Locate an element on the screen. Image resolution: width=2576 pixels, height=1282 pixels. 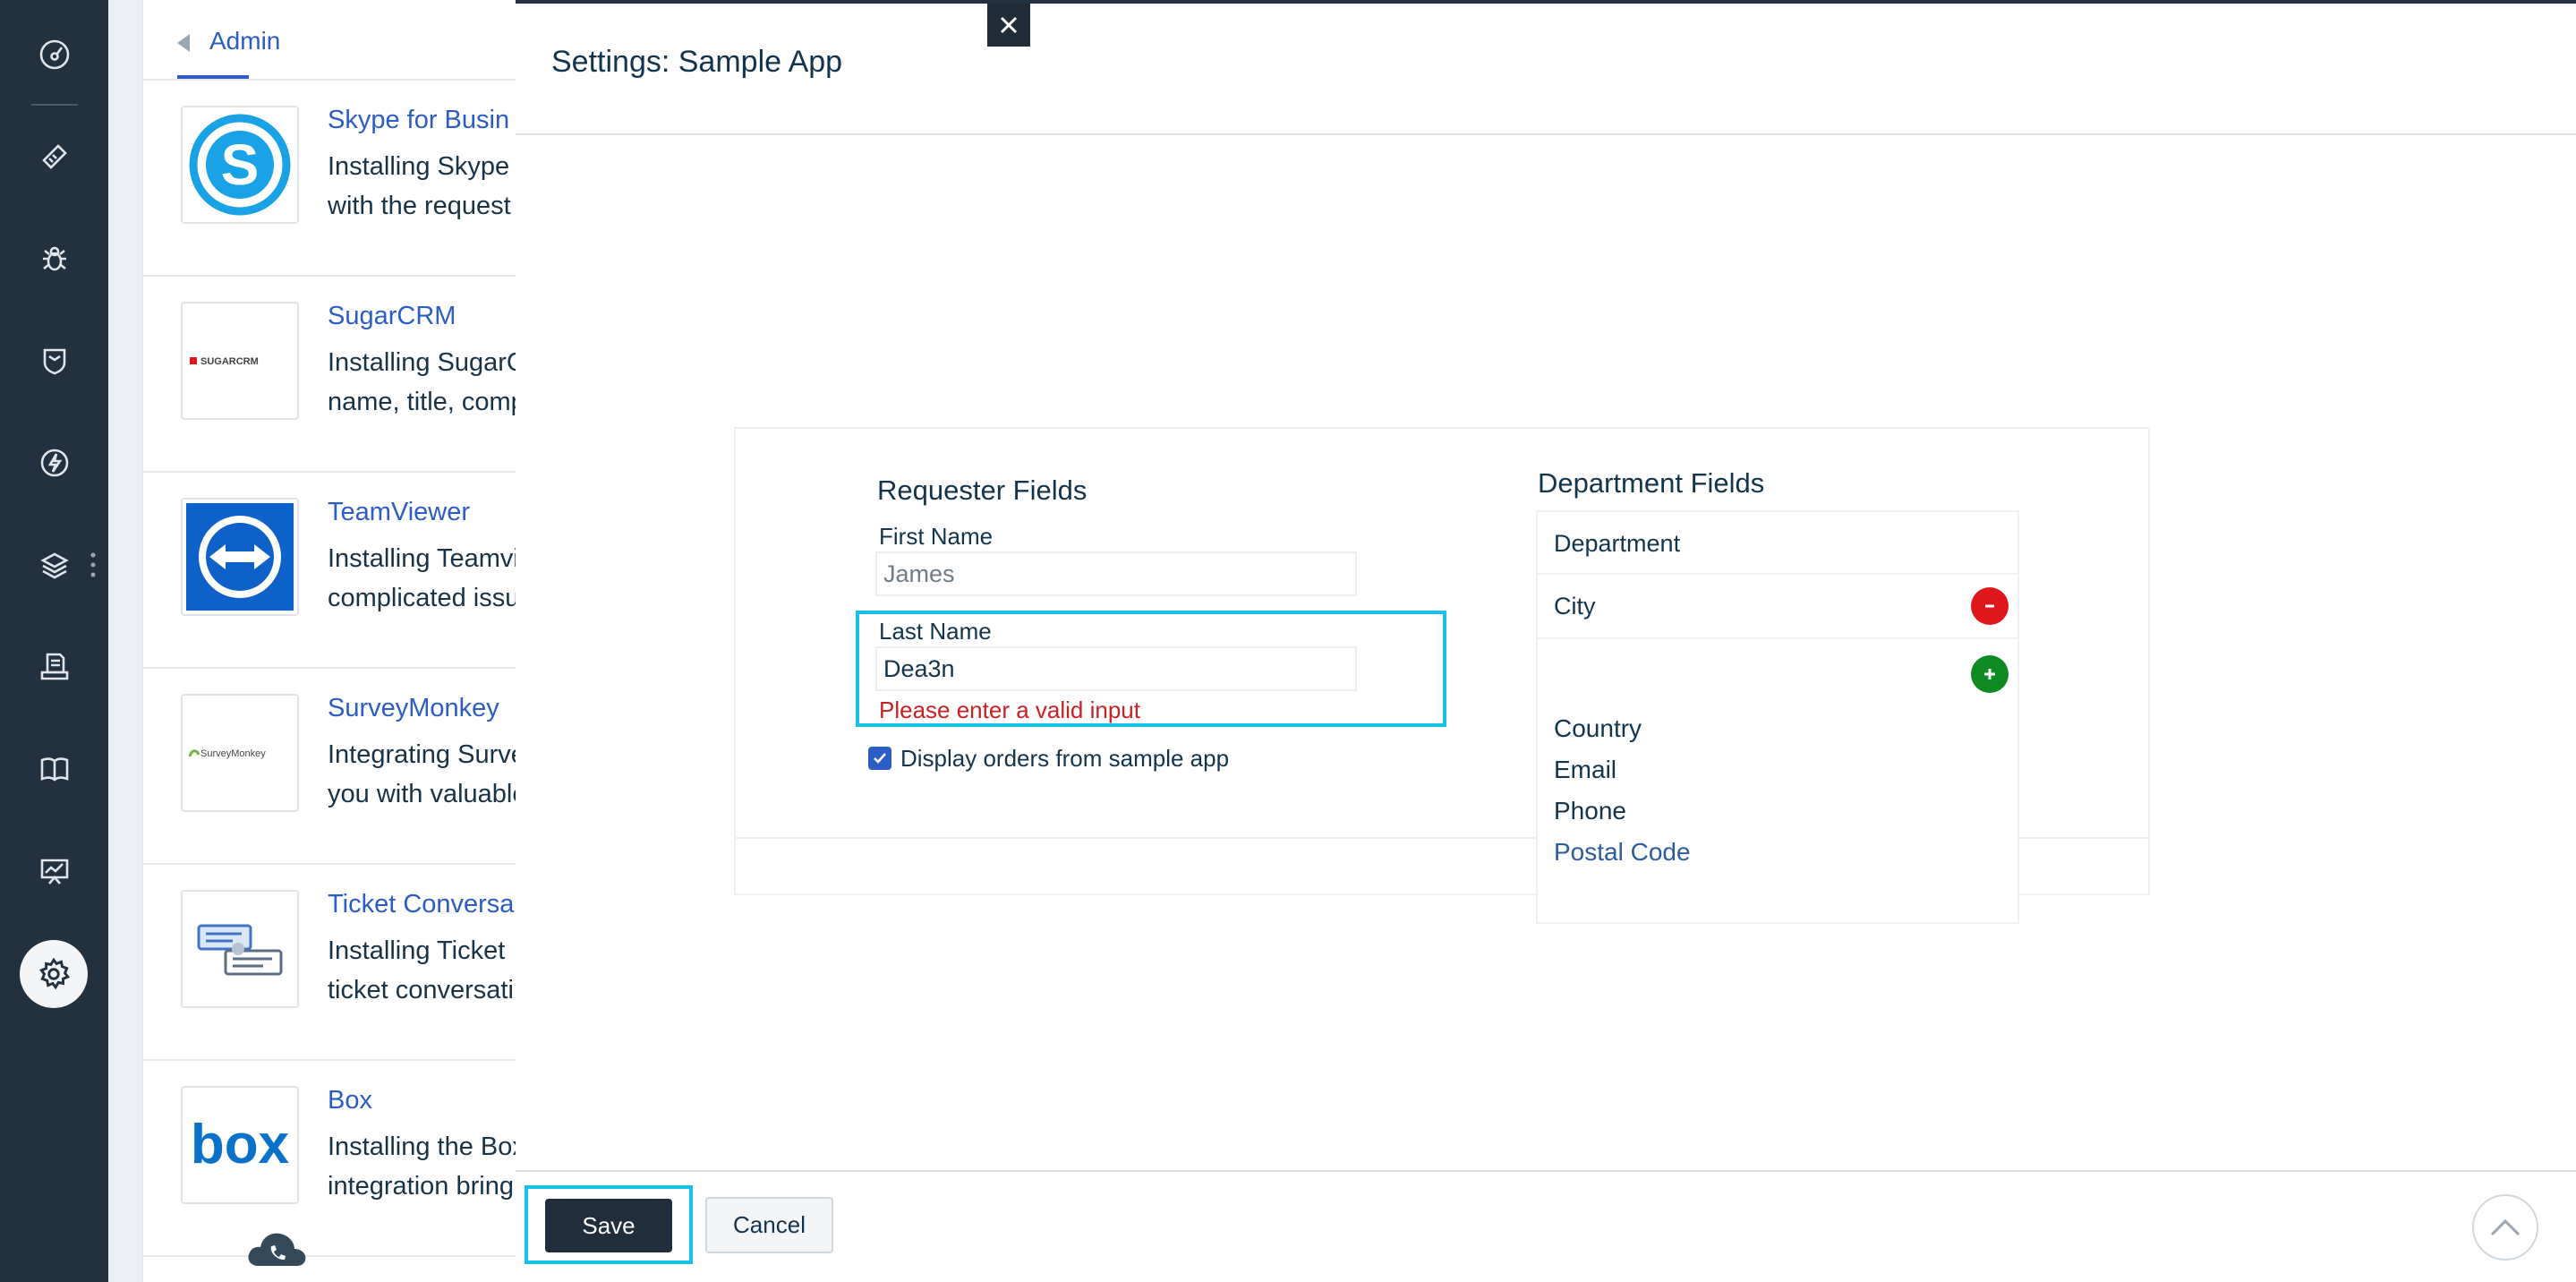
checkmark-icon is located at coordinates (880, 758).